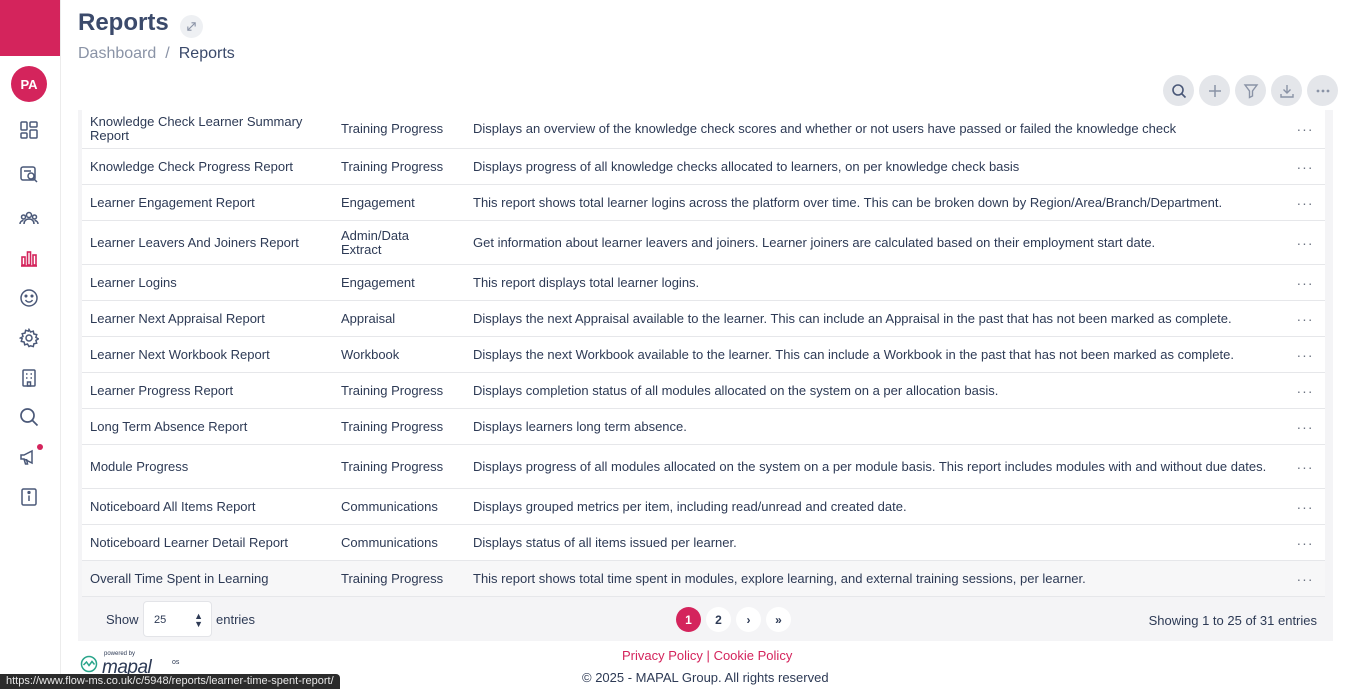 The image size is (1350, 689). What do you see at coordinates (29, 258) in the screenshot?
I see `reports-icon` at bounding box center [29, 258].